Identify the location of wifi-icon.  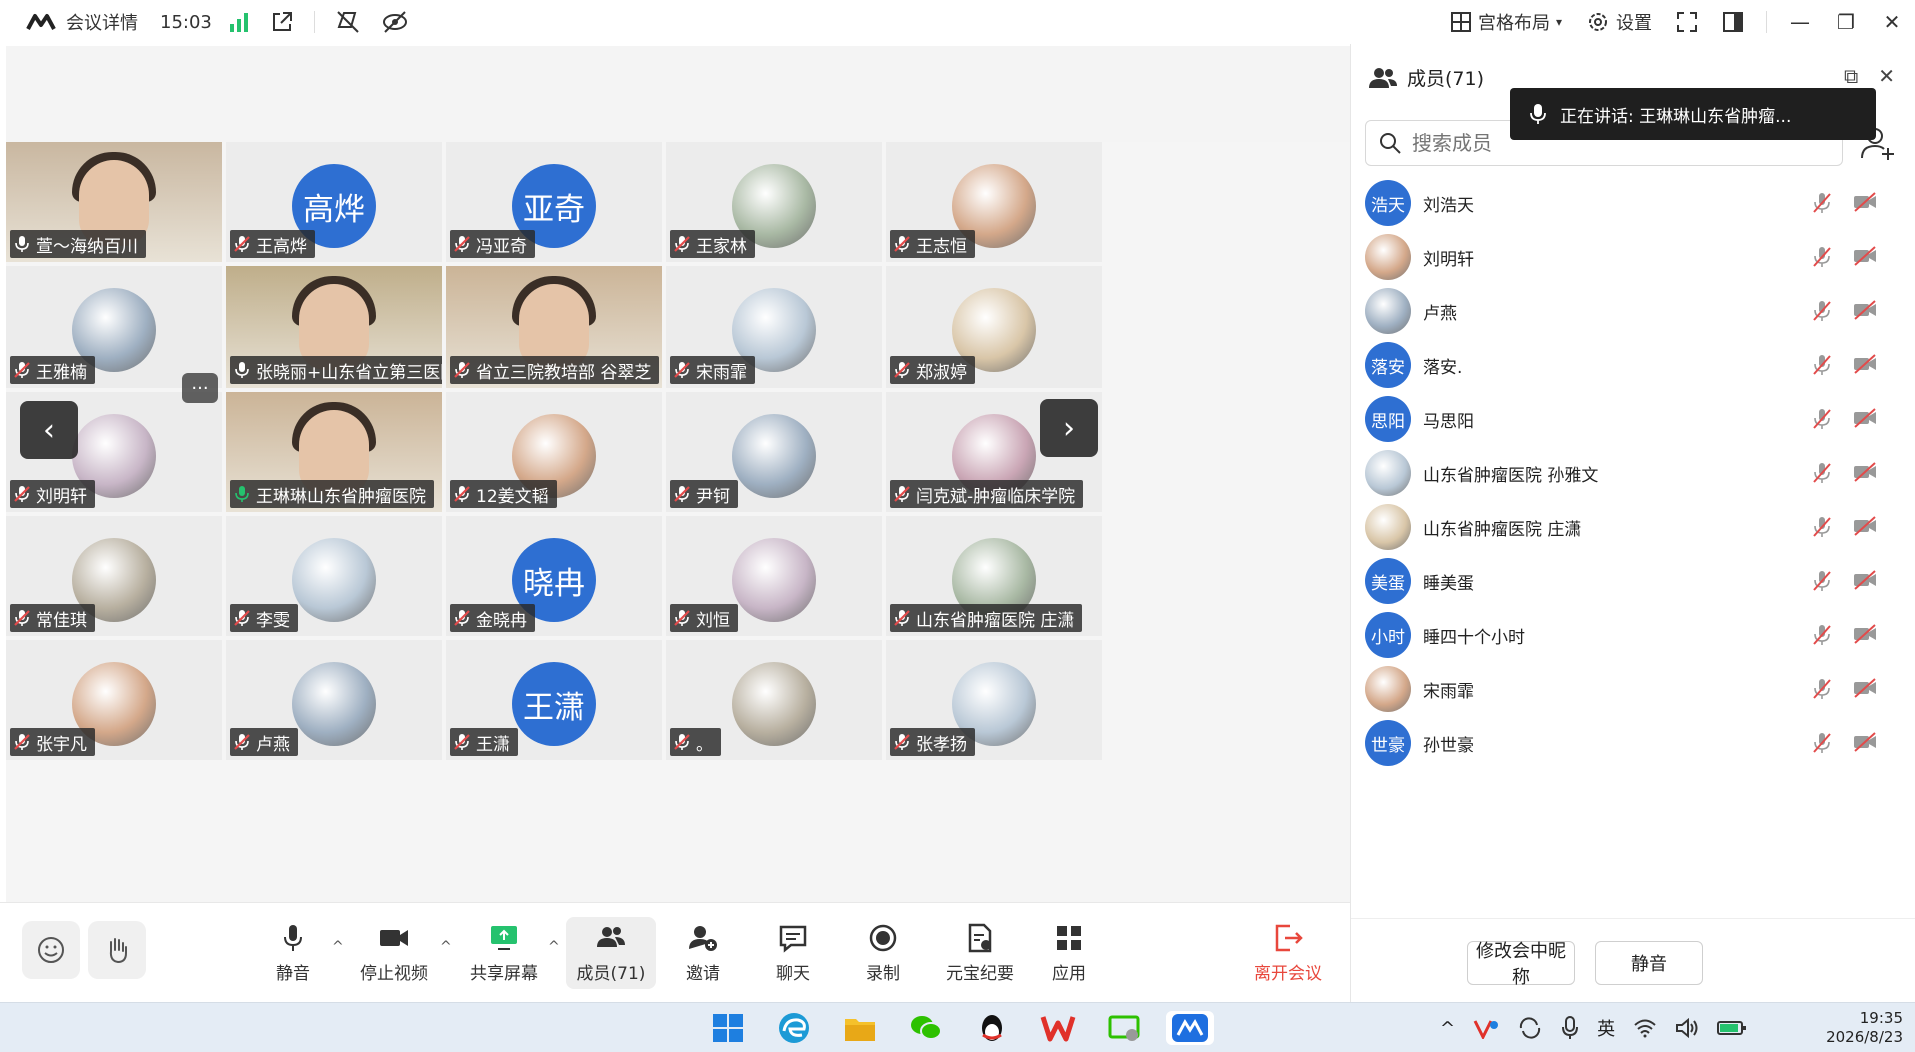
(1645, 1028).